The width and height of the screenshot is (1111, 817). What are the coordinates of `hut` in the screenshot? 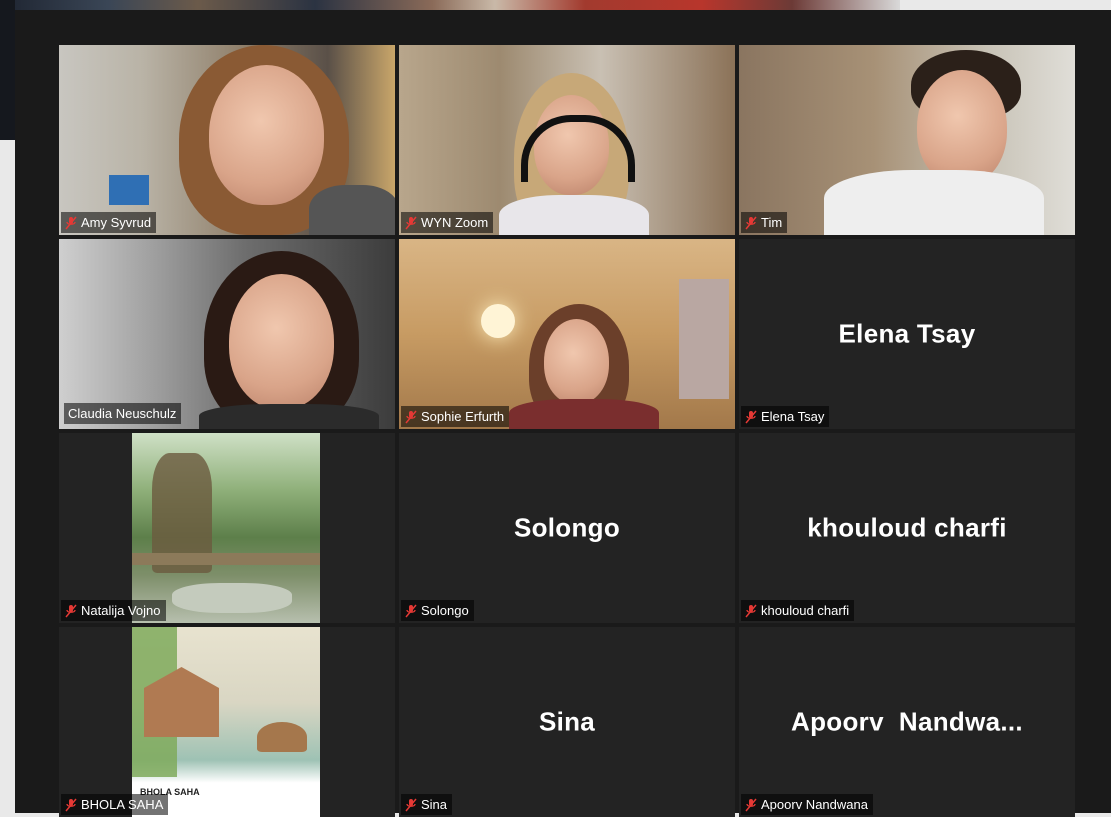 It's located at (282, 737).